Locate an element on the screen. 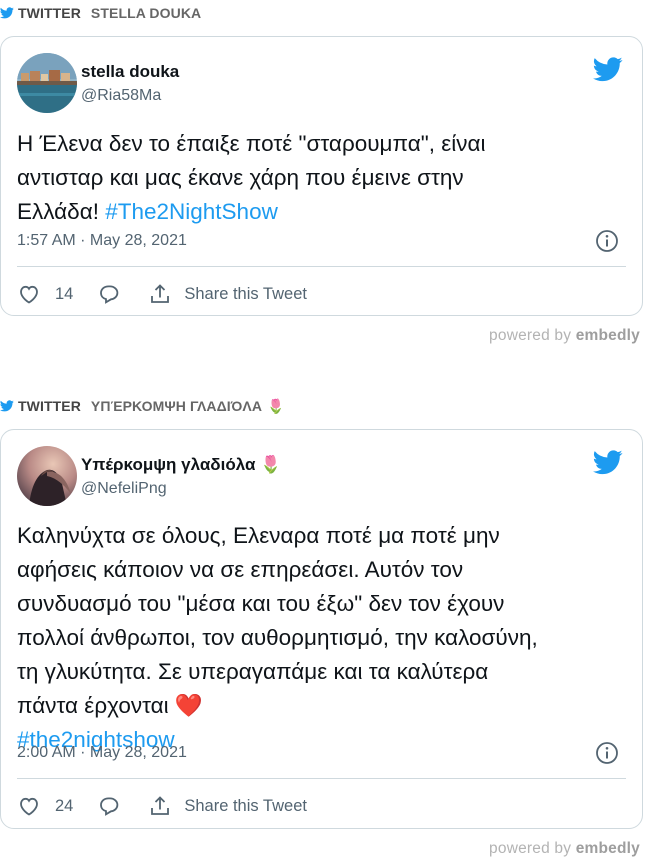 The image size is (648, 859). like-count: 24 is located at coordinates (64, 806).